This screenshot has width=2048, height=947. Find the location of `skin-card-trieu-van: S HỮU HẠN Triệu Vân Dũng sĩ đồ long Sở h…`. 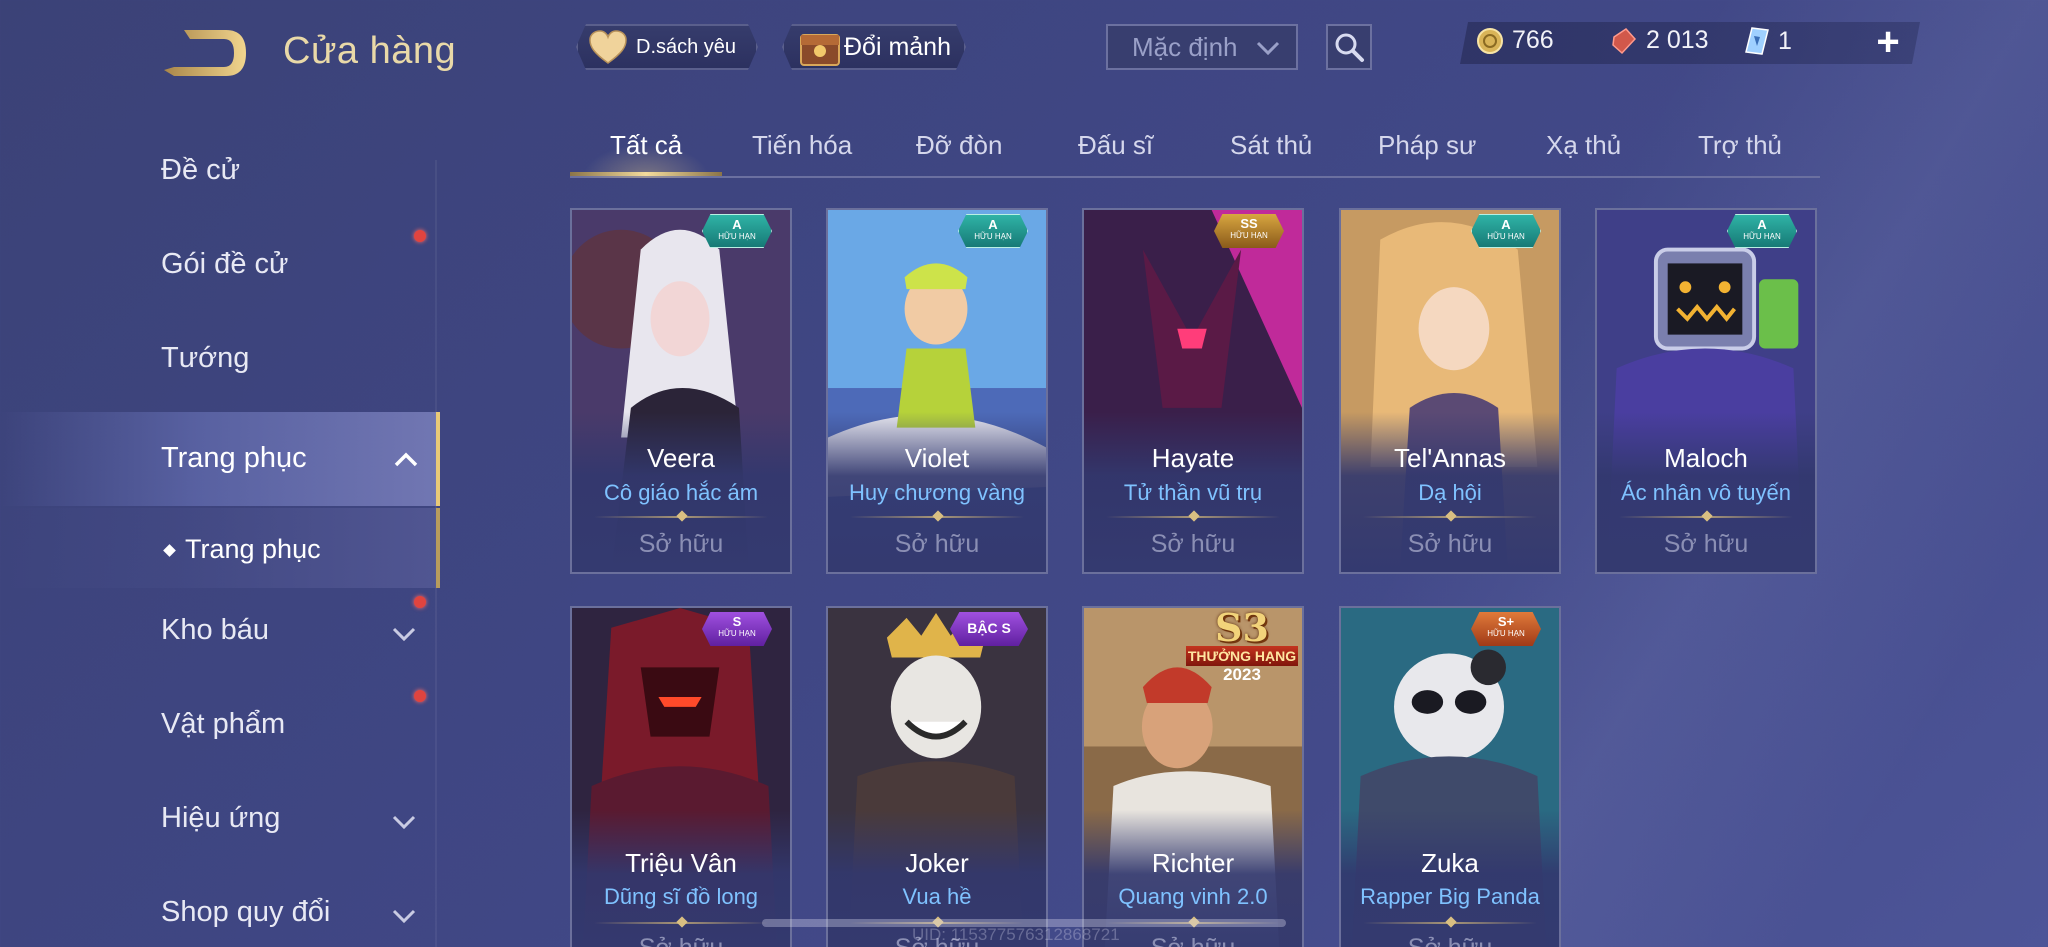

skin-card-trieu-van: S HỮU HẠN Triệu Vân Dũng sĩ đồ long Sở h… is located at coordinates (681, 776).